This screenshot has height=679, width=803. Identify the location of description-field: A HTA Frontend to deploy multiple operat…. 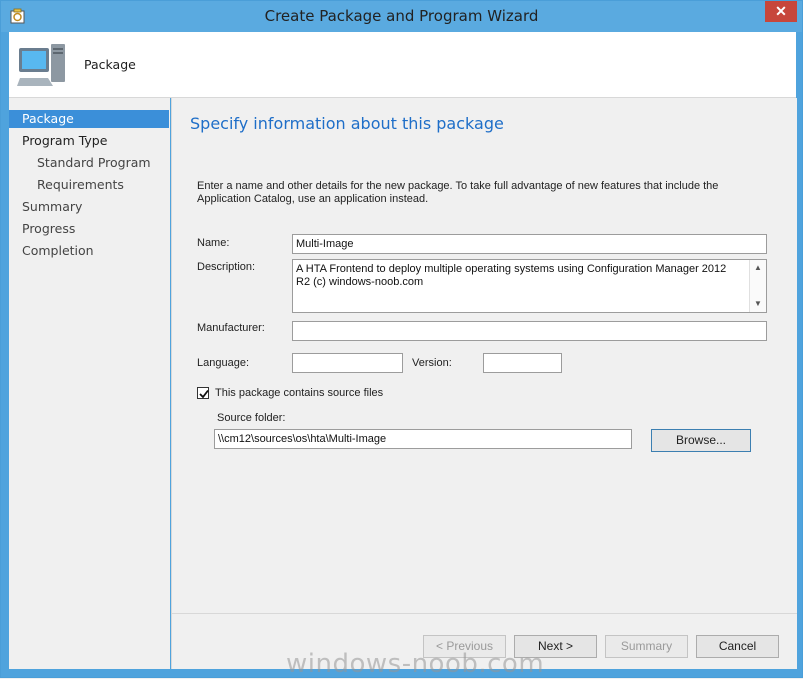
(529, 286).